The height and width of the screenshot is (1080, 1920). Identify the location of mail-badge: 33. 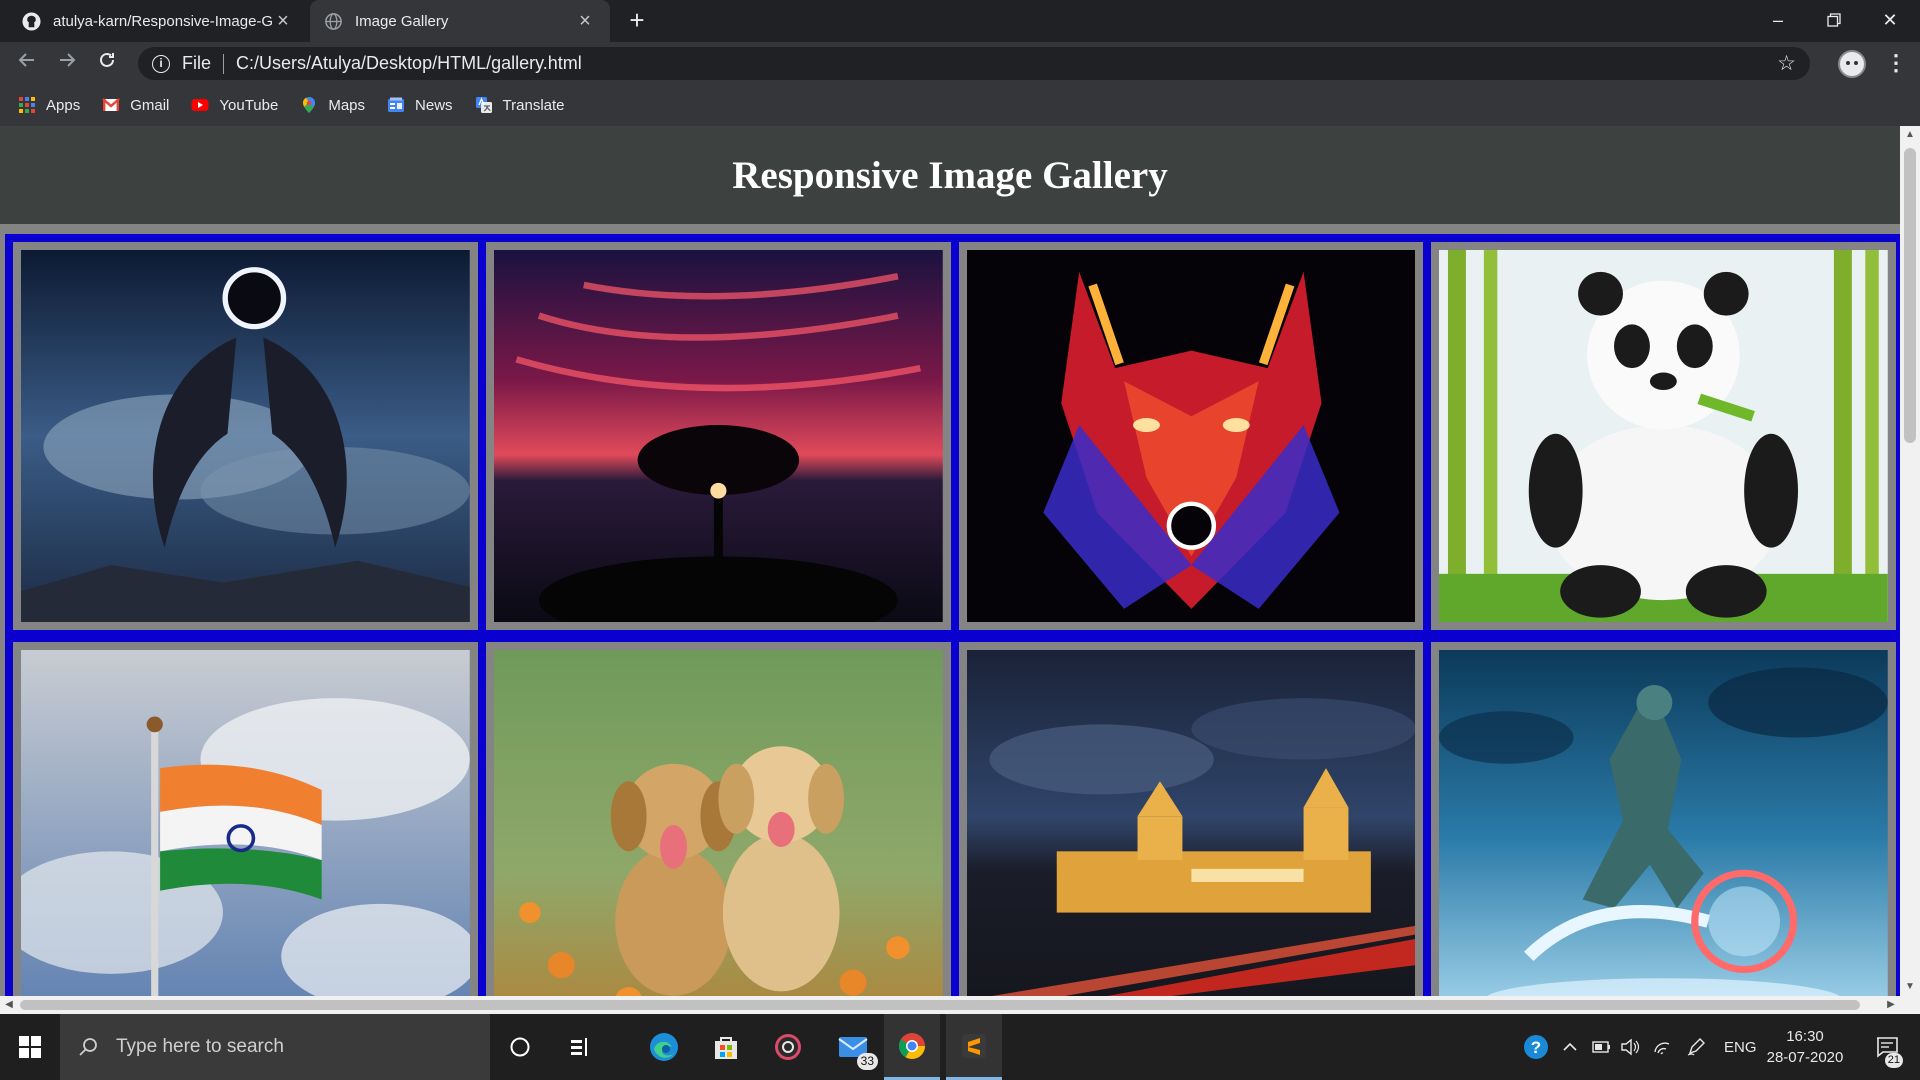
(867, 1061).